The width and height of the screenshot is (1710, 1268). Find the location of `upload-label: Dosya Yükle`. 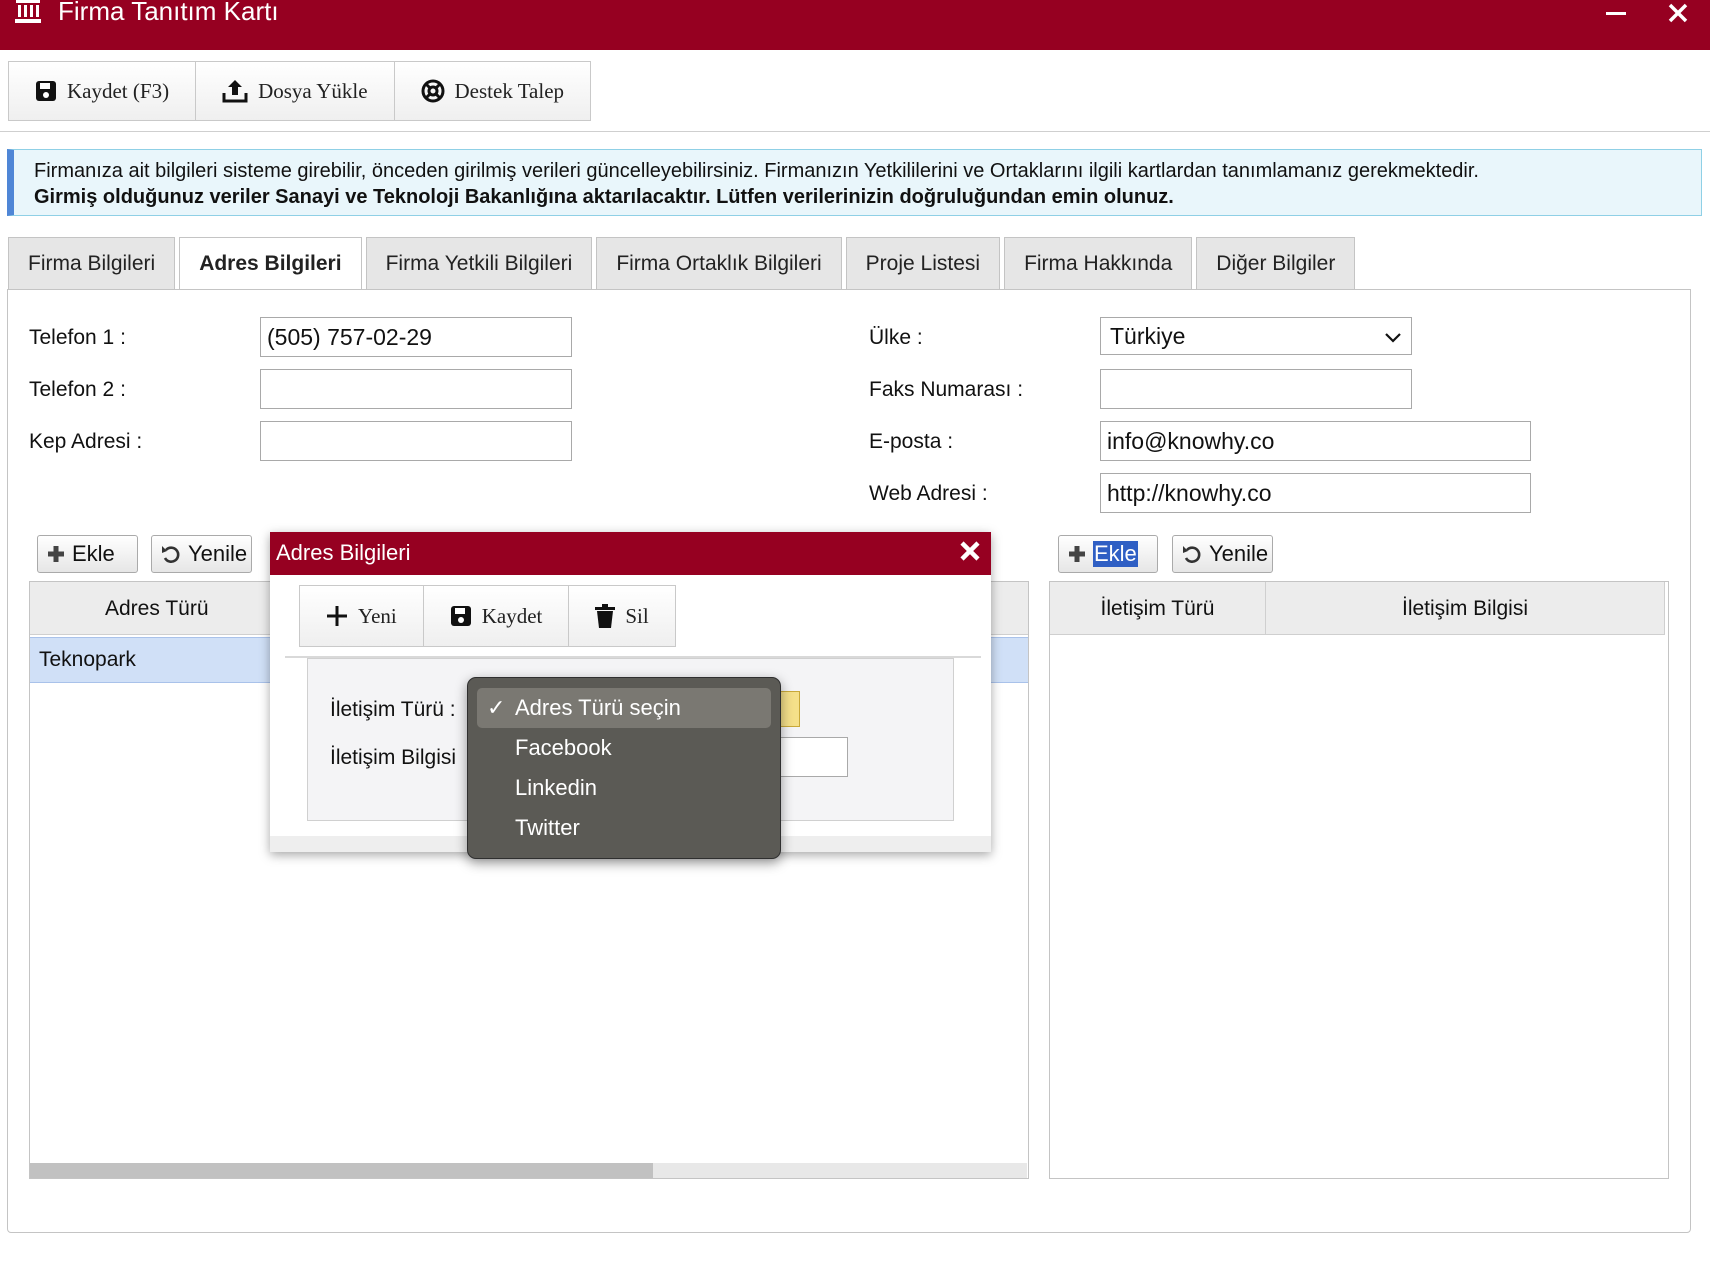

upload-label: Dosya Yükle is located at coordinates (313, 90).